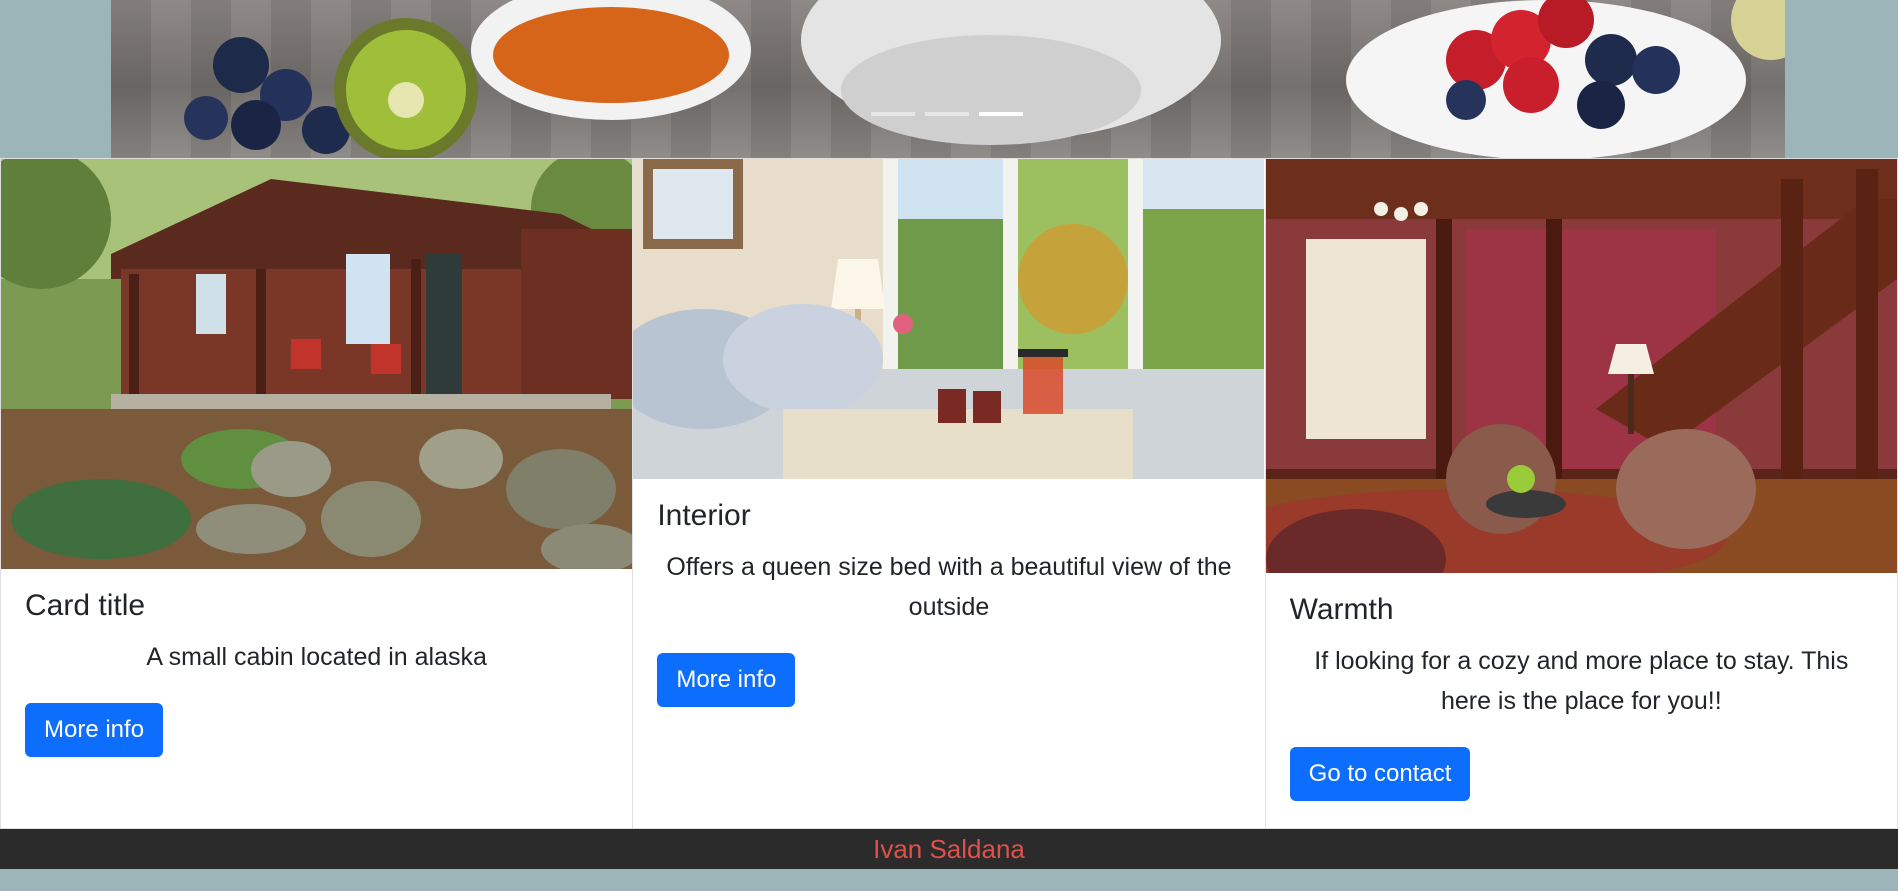 This screenshot has height=891, width=1898. I want to click on bedroom-image, so click(949, 319).